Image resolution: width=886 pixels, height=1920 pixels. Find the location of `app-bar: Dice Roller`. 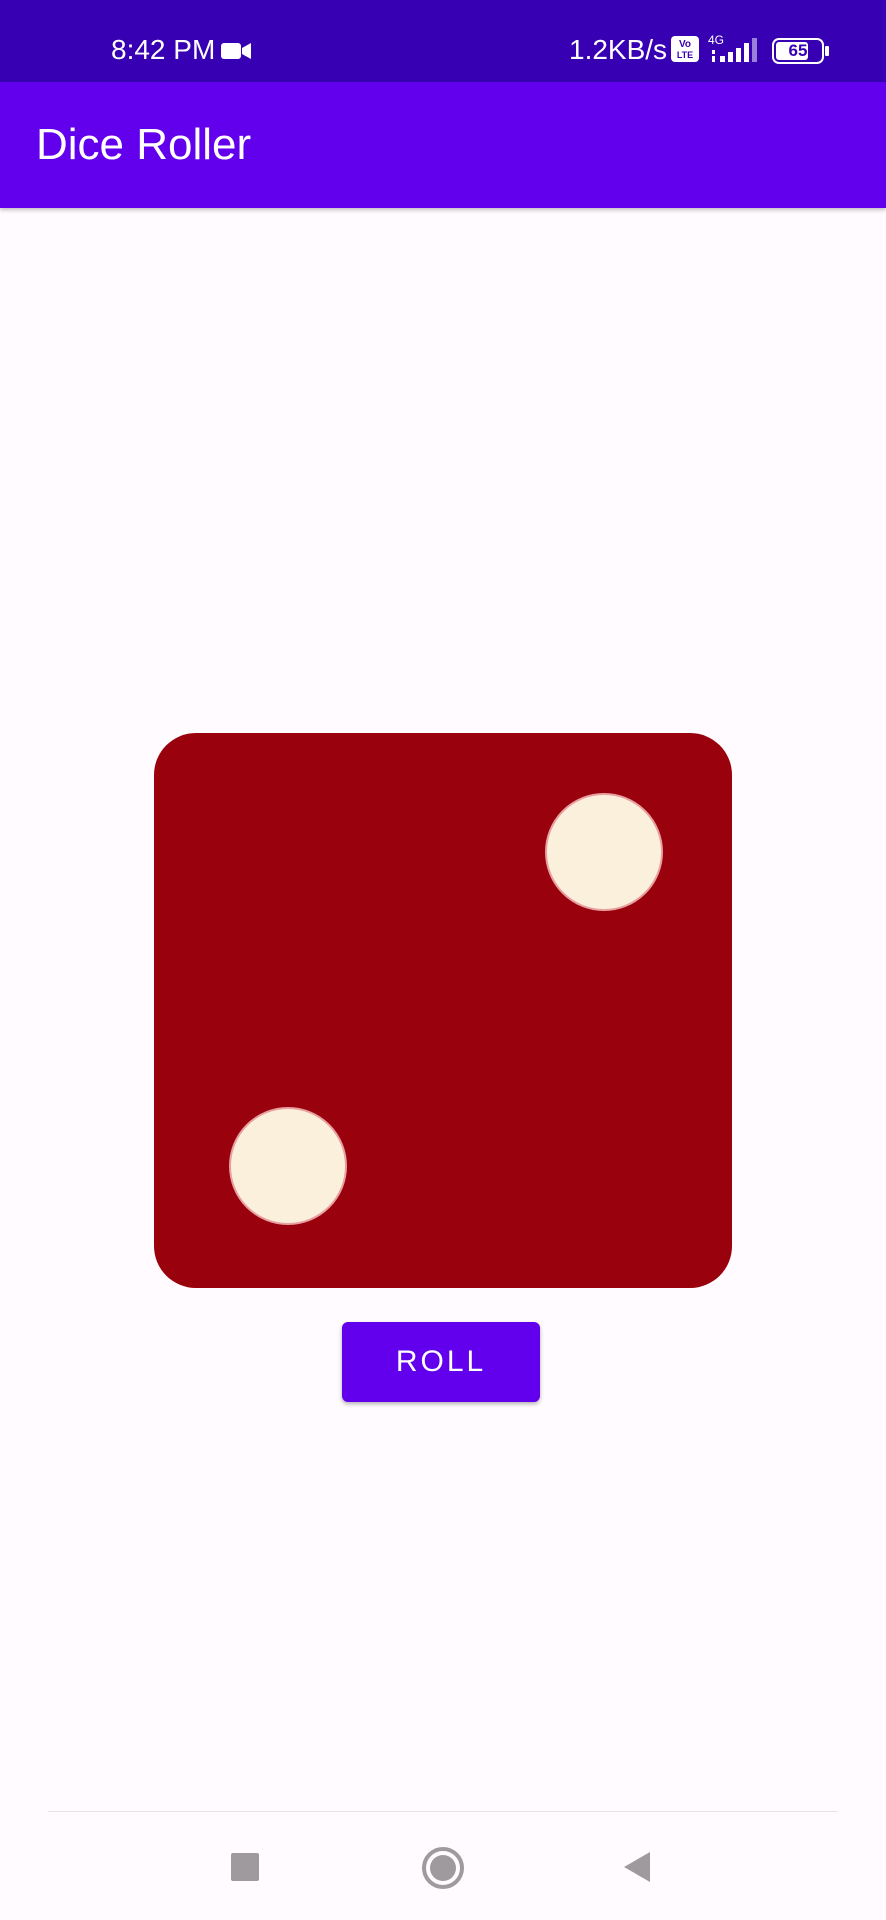

app-bar: Dice Roller is located at coordinates (443, 145).